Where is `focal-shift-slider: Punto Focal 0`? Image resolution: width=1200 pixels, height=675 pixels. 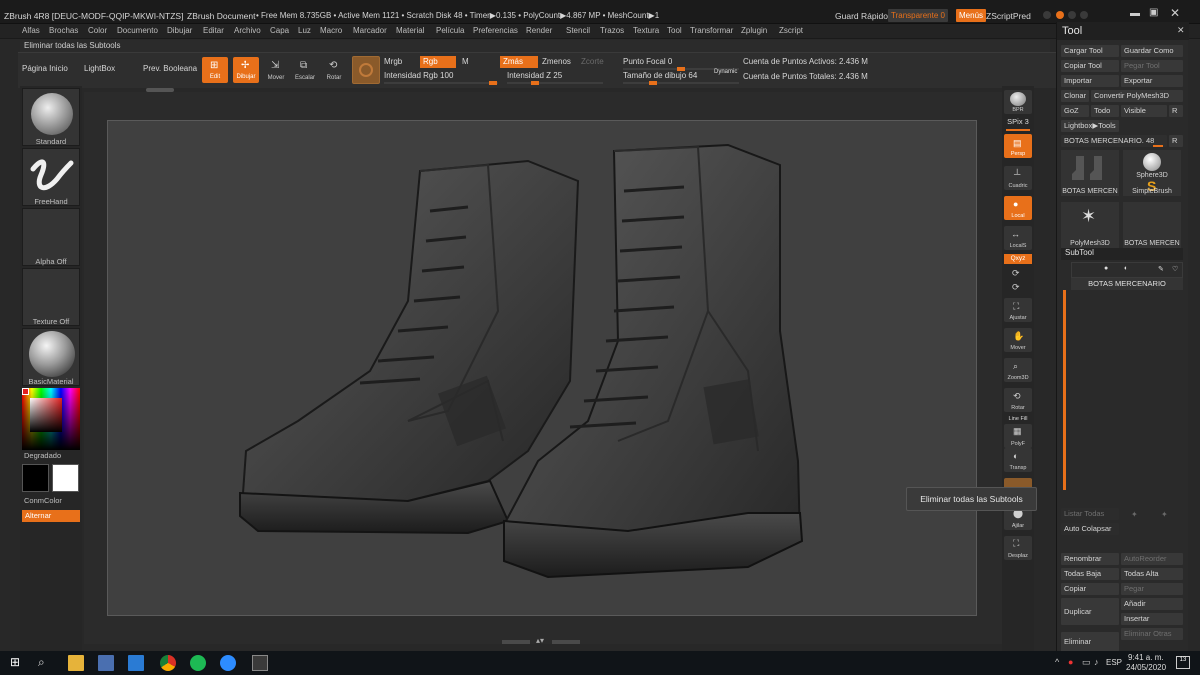 focal-shift-slider: Punto Focal 0 is located at coordinates (681, 64).